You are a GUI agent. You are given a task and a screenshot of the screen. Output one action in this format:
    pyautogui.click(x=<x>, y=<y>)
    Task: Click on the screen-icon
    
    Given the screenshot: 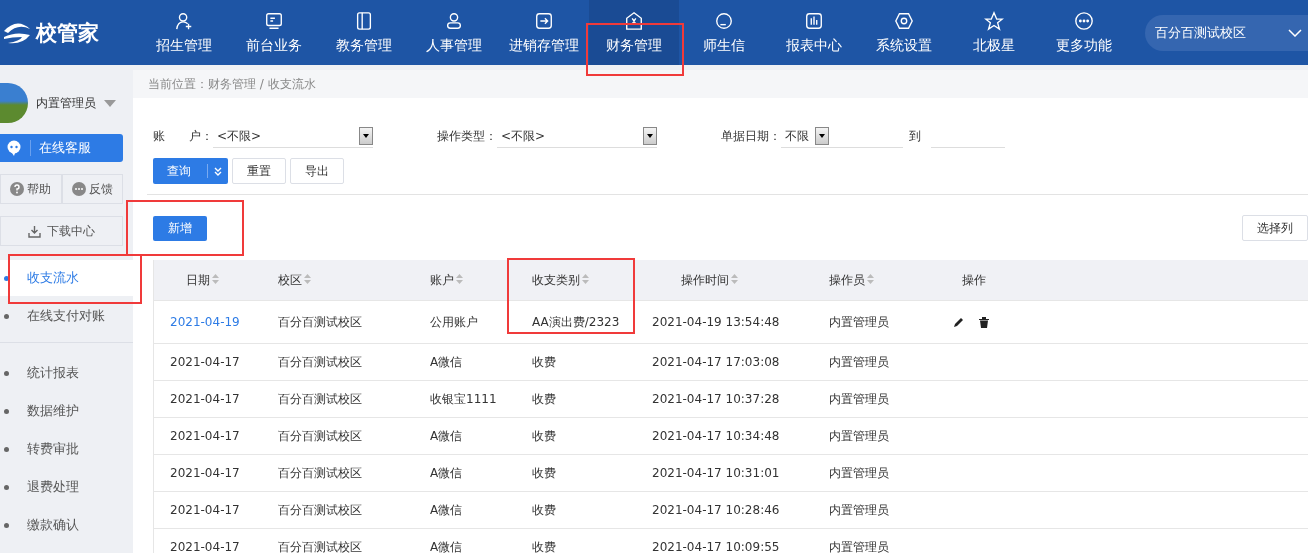 What is the action you would take?
    pyautogui.click(x=274, y=20)
    